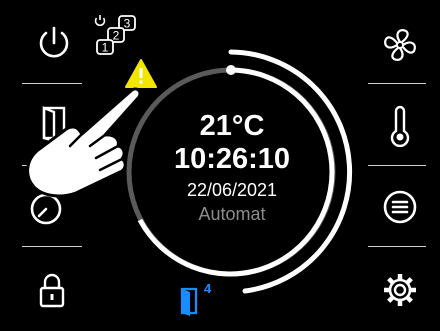 This screenshot has height=331, width=440. What do you see at coordinates (208, 288) in the screenshot?
I see `door-count: 4` at bounding box center [208, 288].